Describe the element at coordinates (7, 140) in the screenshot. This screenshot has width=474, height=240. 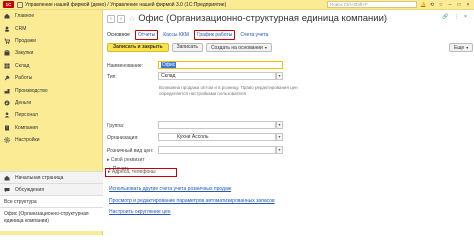
I see `gear-icon` at that location.